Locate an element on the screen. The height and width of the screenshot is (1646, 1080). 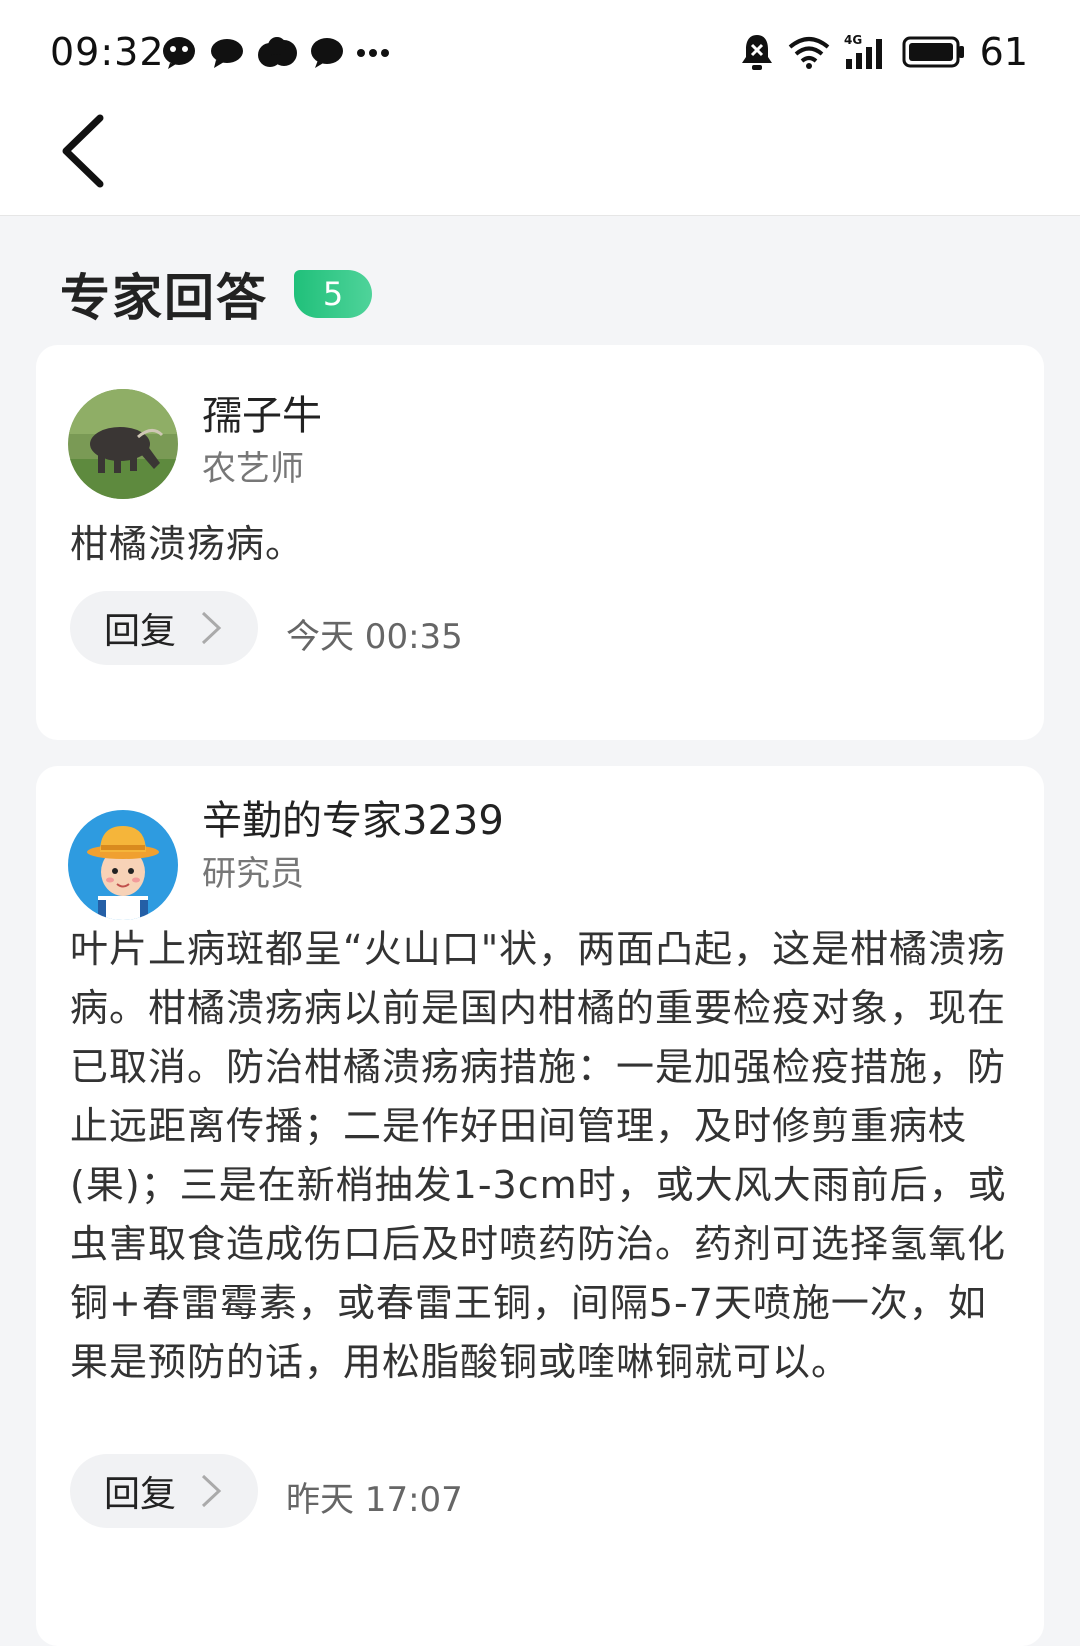
signal-icon: 4G is located at coordinates (863, 51).